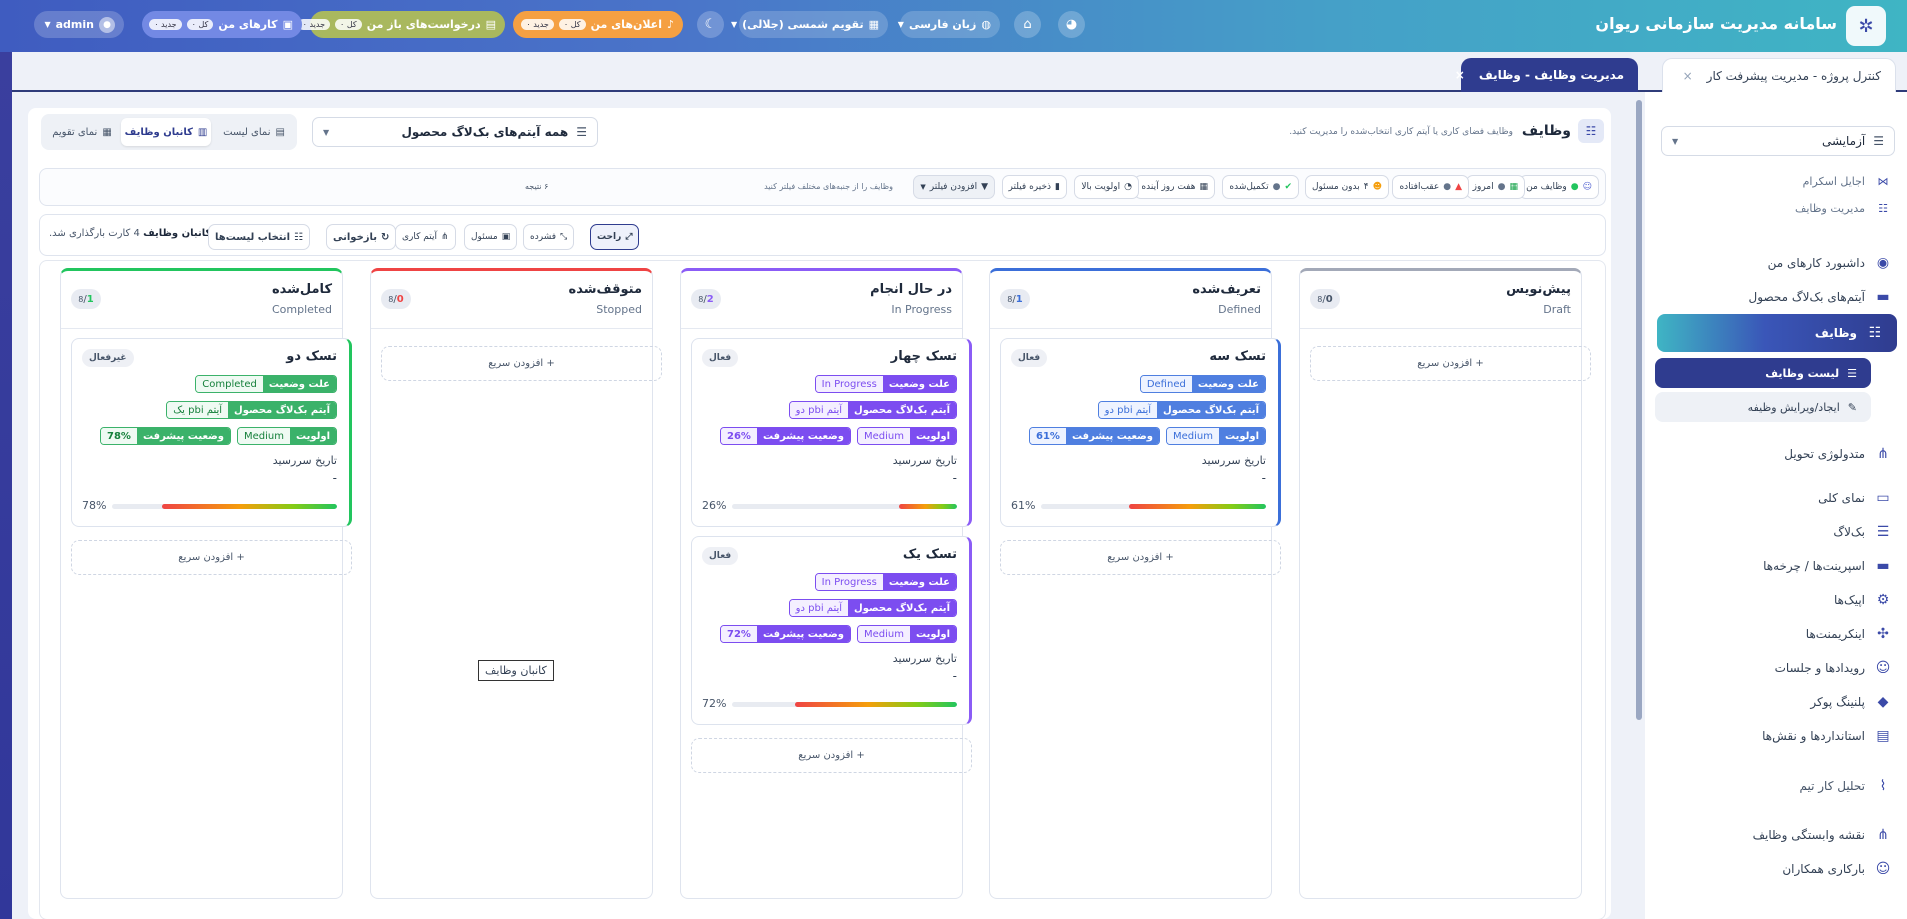  I want to click on priority-icon: ◔, so click(1128, 187).